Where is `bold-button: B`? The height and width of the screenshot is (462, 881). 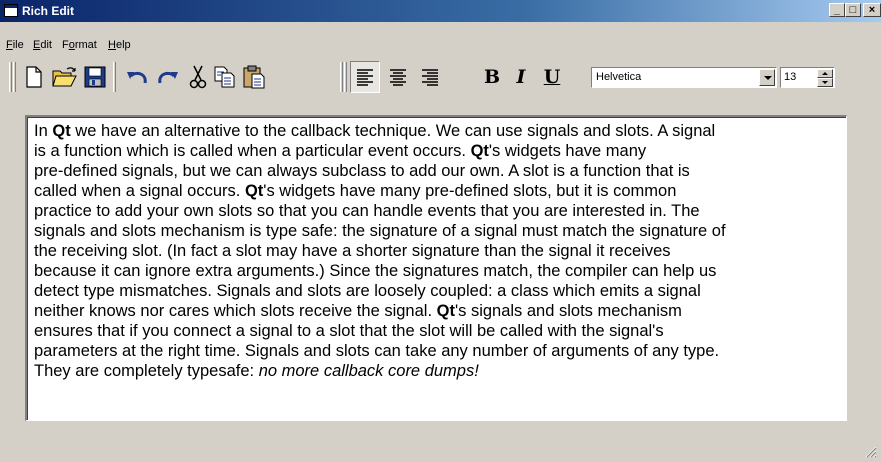 bold-button: B is located at coordinates (492, 77).